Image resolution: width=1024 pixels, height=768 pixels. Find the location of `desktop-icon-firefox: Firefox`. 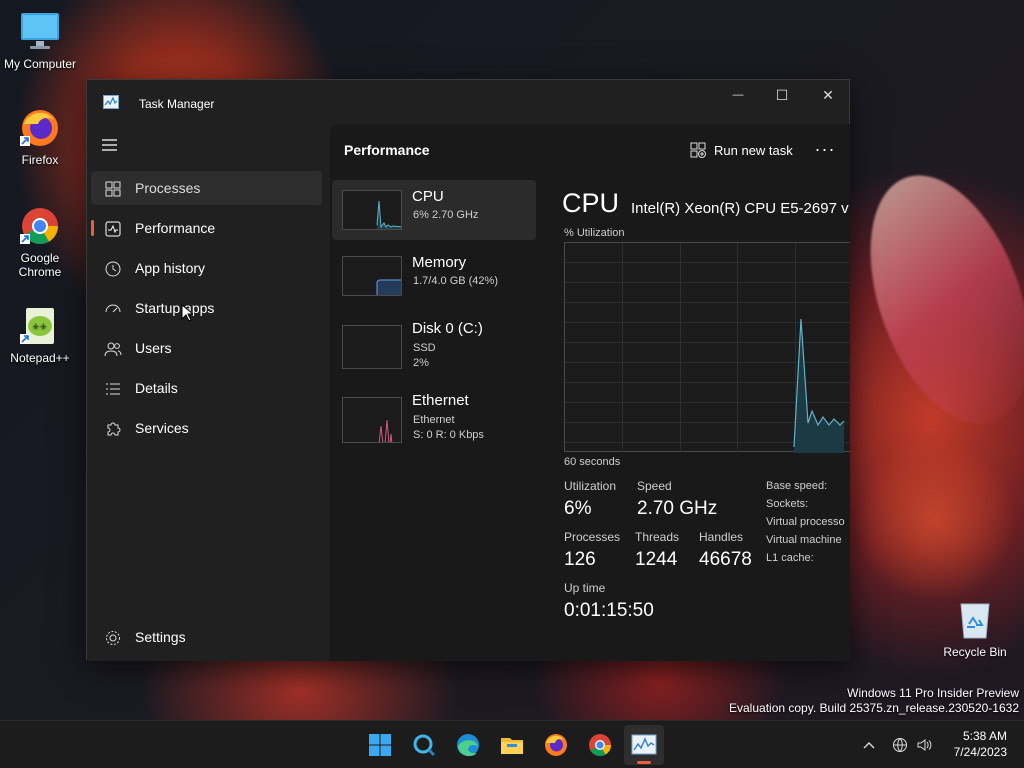

desktop-icon-firefox: Firefox is located at coordinates (40, 136).